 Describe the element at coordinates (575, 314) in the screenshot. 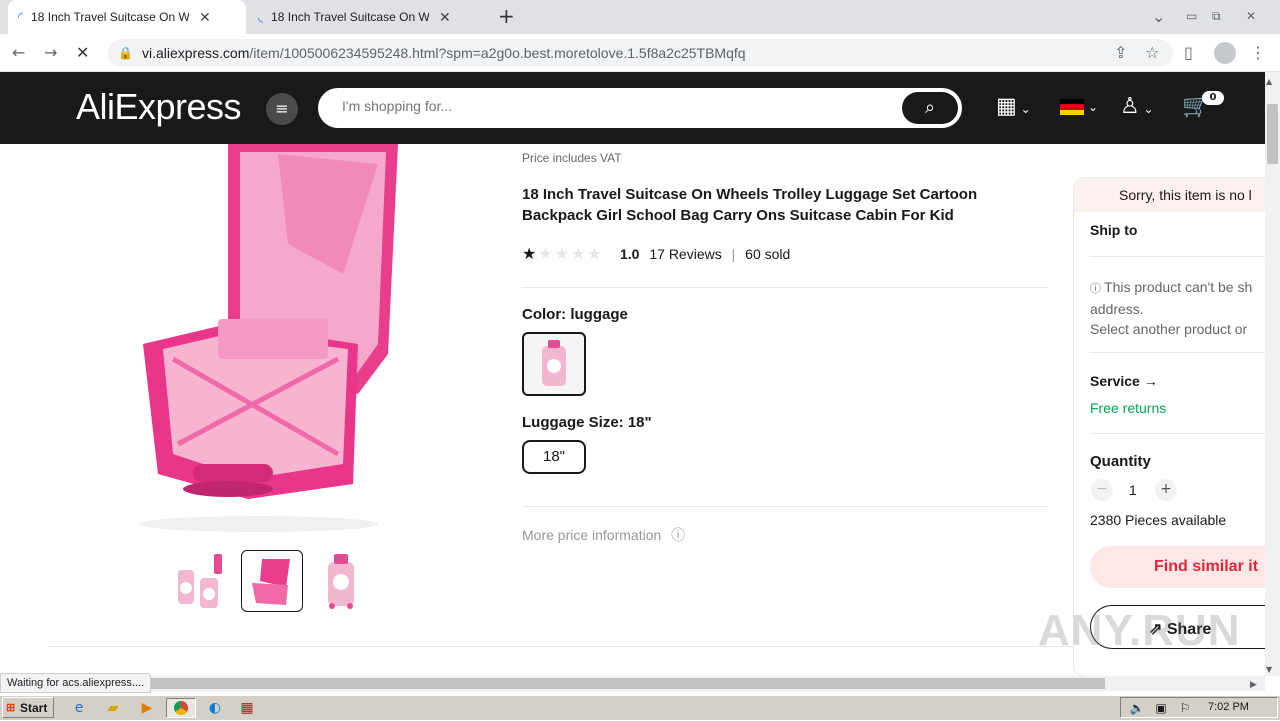

I see `color-label: Color: luggage` at that location.